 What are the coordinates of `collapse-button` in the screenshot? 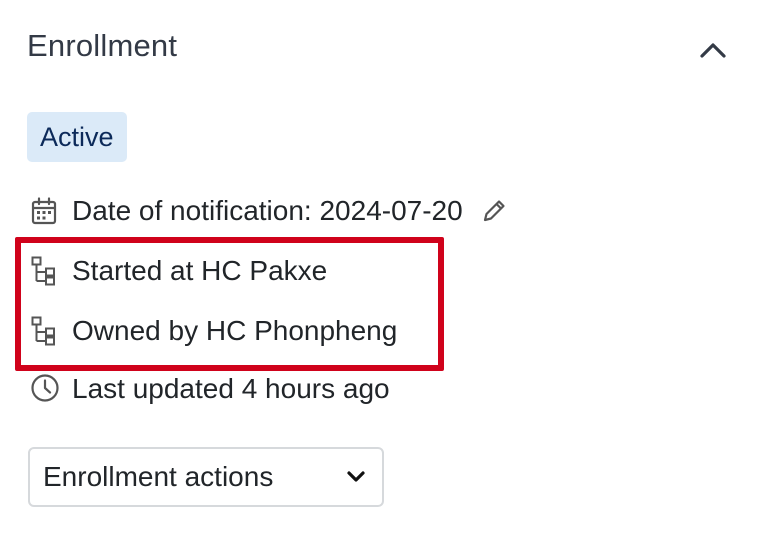 It's located at (713, 50).